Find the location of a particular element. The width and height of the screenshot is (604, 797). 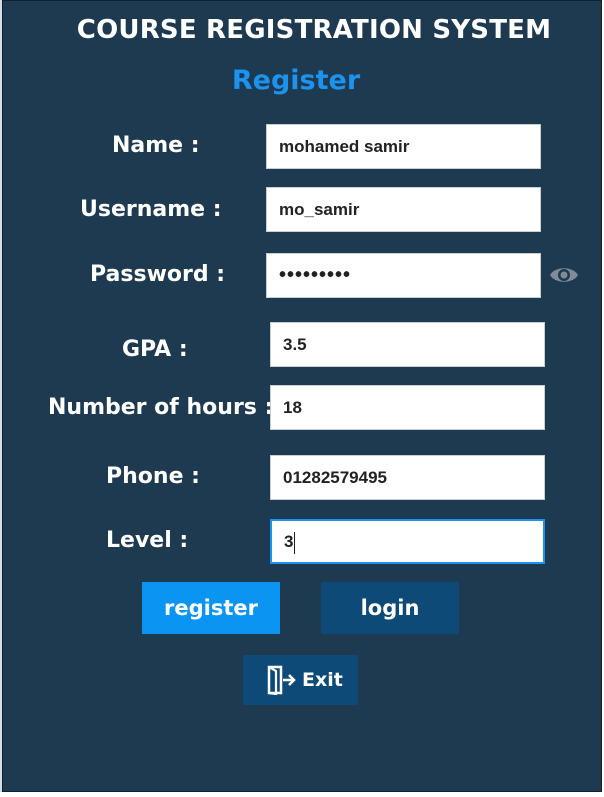

gpa-label: GPA : is located at coordinates (155, 349).